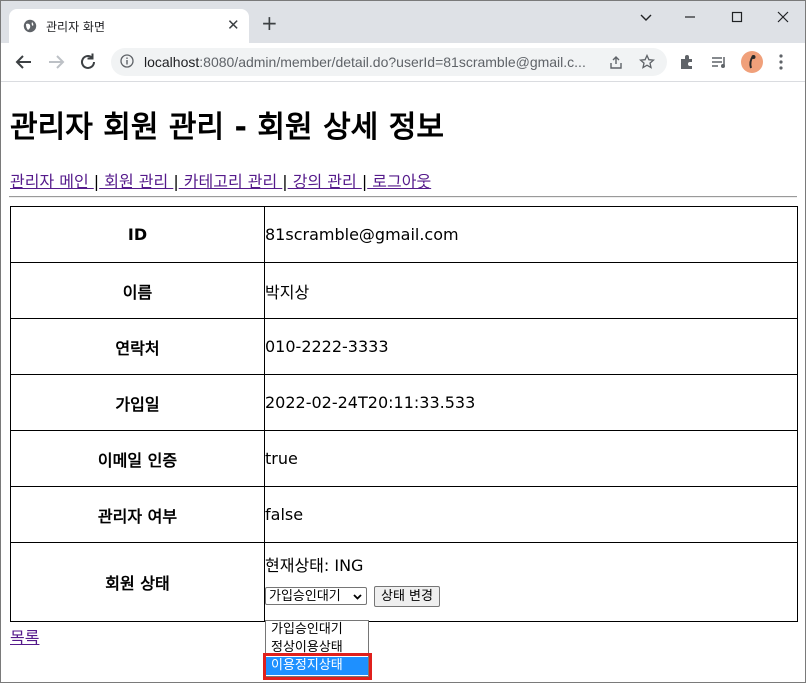  I want to click on row-value: false, so click(531, 514).